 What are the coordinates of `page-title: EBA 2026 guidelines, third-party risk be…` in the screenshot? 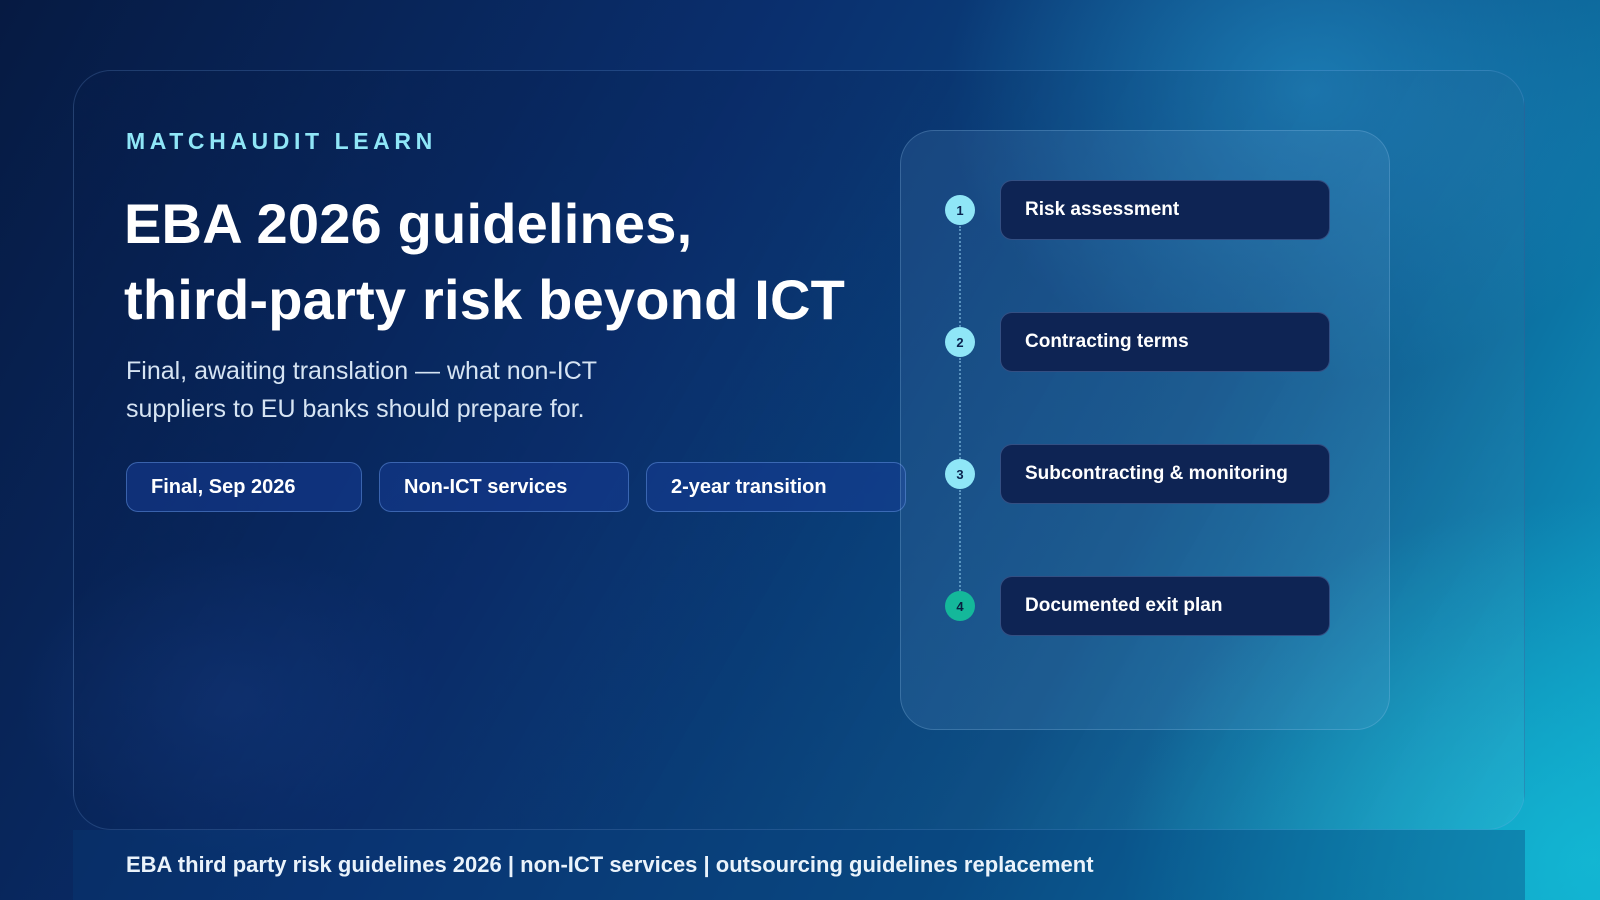 It's located at (484, 262).